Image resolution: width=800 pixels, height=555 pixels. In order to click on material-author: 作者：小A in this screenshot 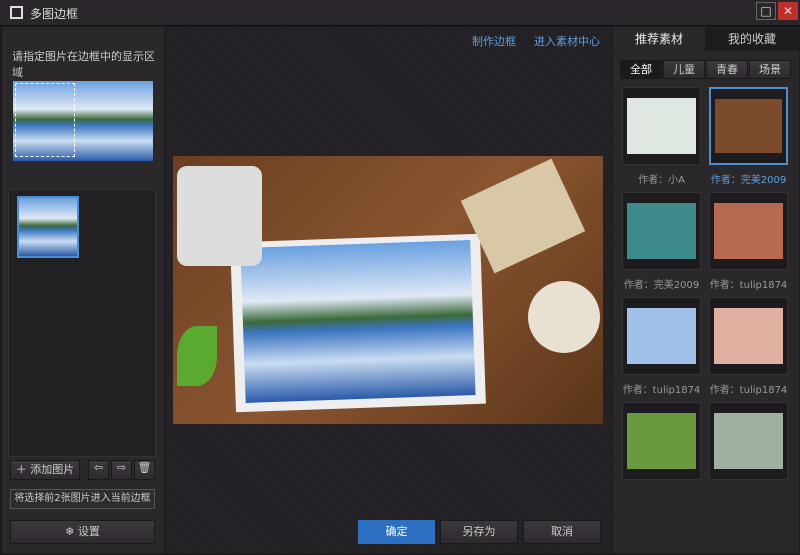, I will do `click(661, 180)`.